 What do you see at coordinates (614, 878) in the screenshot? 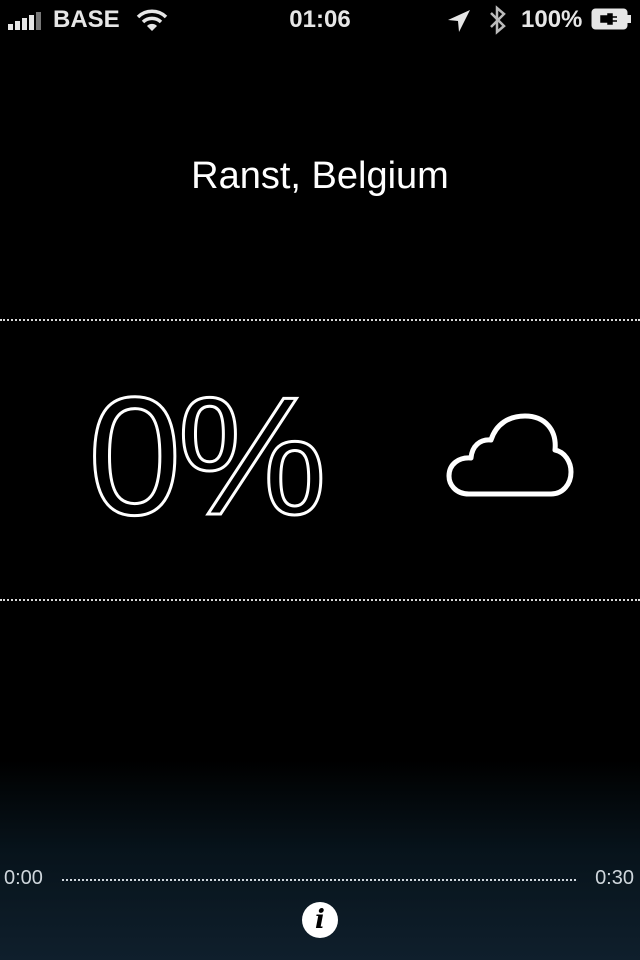
I see `timeline-end-label: 0:30` at bounding box center [614, 878].